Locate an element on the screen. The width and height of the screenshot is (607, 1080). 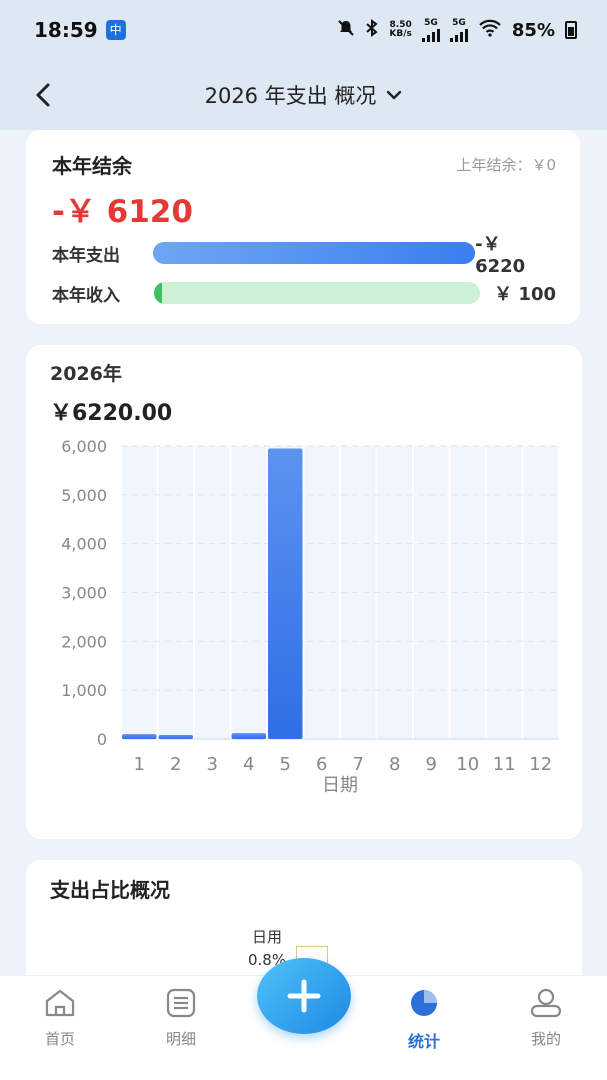
chevron-left-icon is located at coordinates (43, 95).